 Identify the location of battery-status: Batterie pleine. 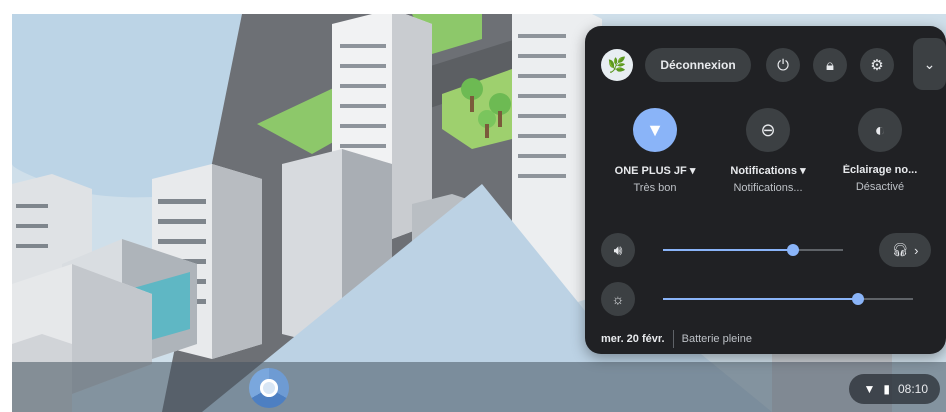
(716, 339).